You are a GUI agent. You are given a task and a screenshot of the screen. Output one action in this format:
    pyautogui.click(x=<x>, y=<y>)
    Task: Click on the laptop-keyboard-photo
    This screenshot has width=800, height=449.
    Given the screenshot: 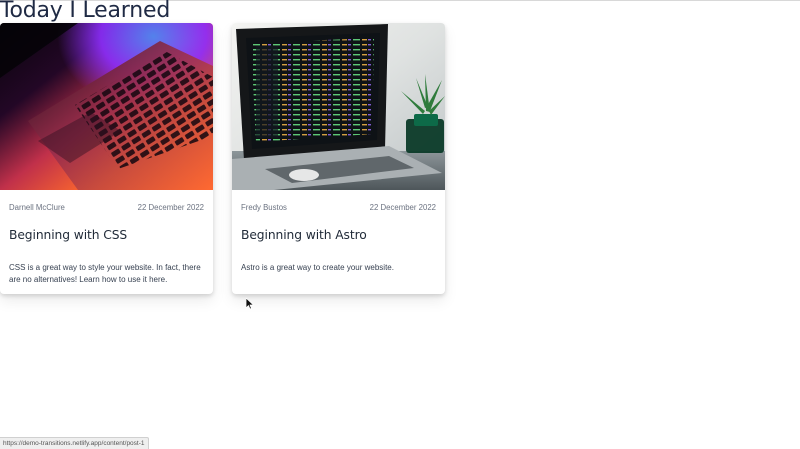 What is the action you would take?
    pyautogui.click(x=106, y=106)
    